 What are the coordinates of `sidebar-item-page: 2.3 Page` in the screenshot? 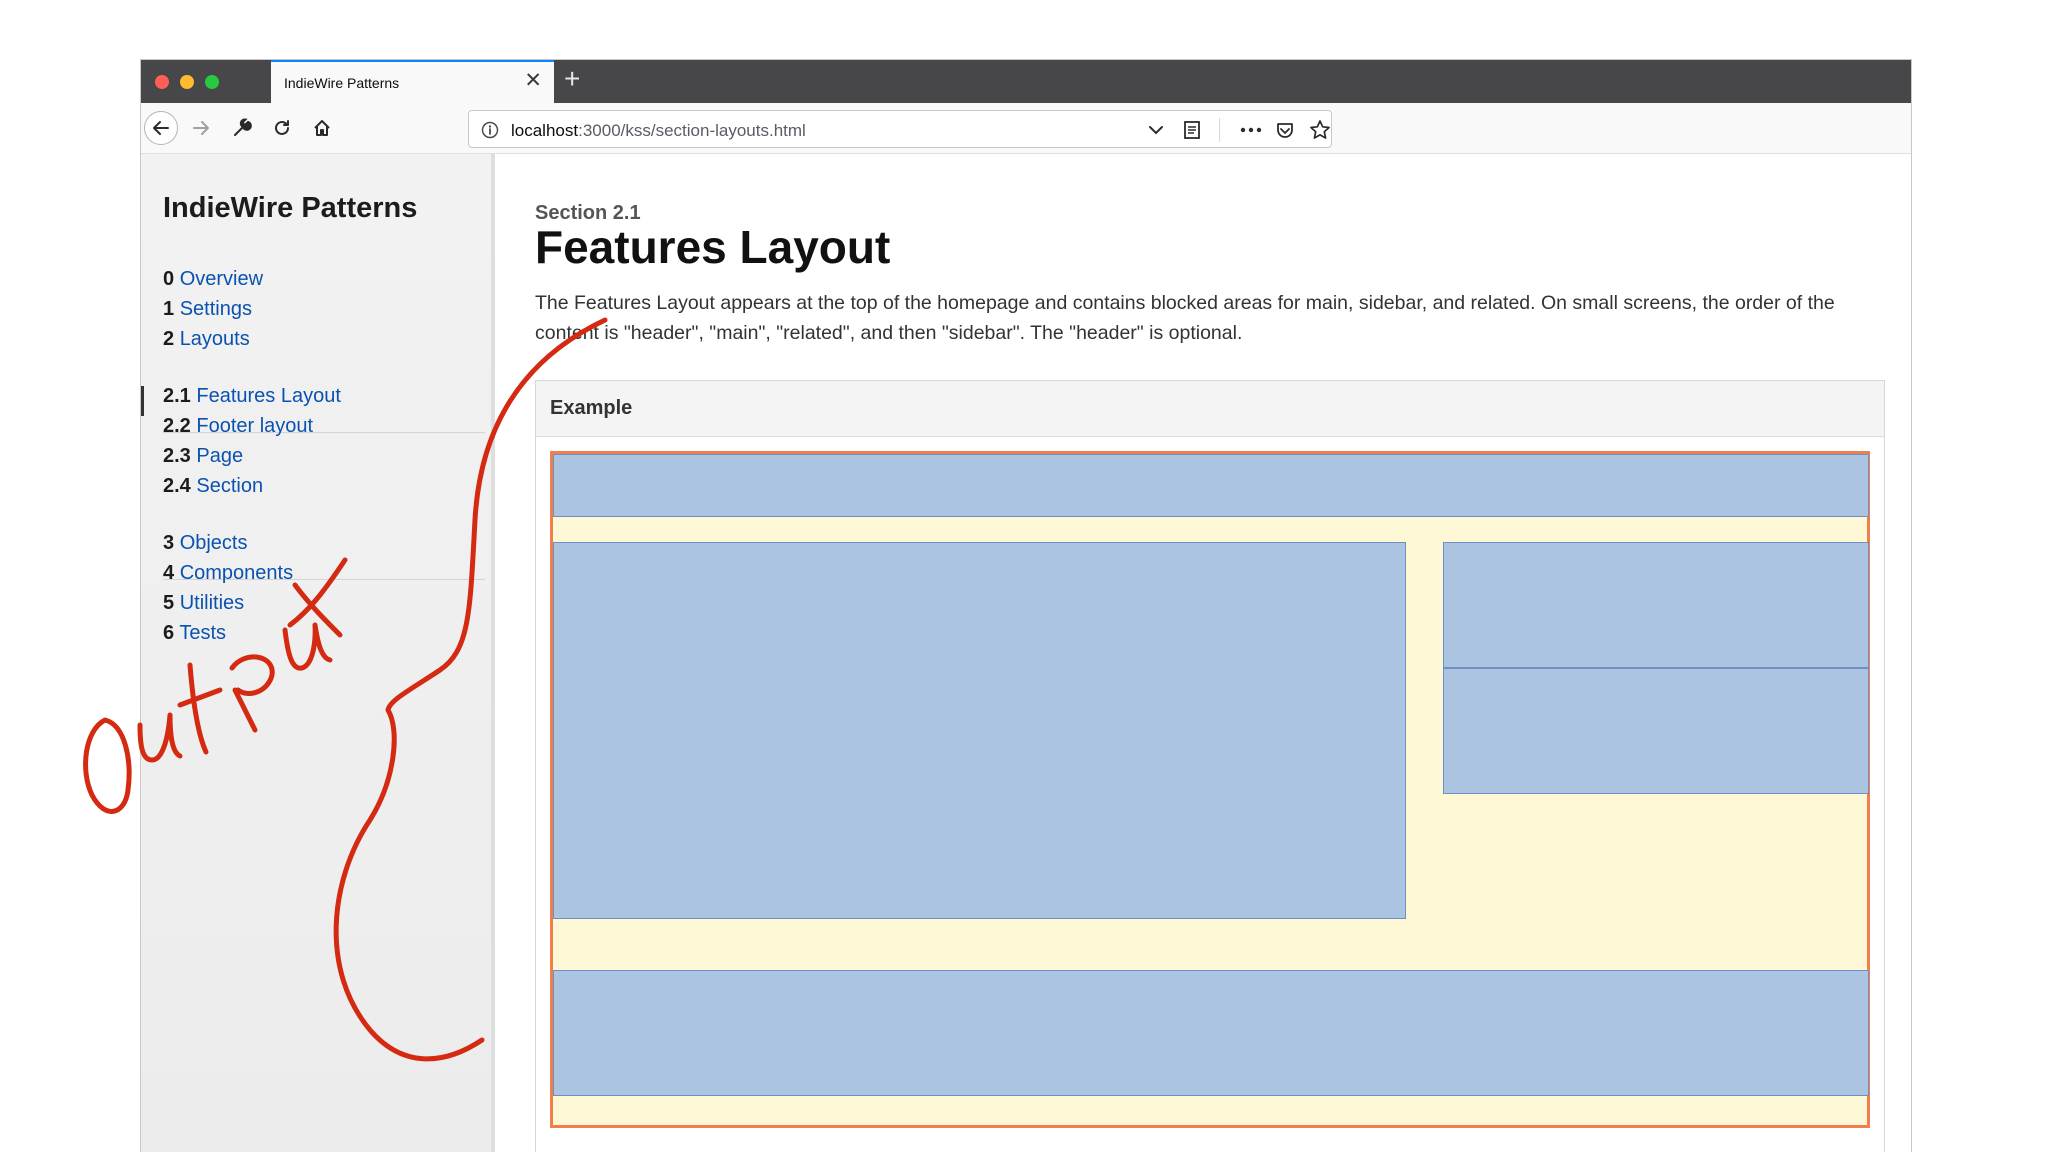 It's located at (252, 456).